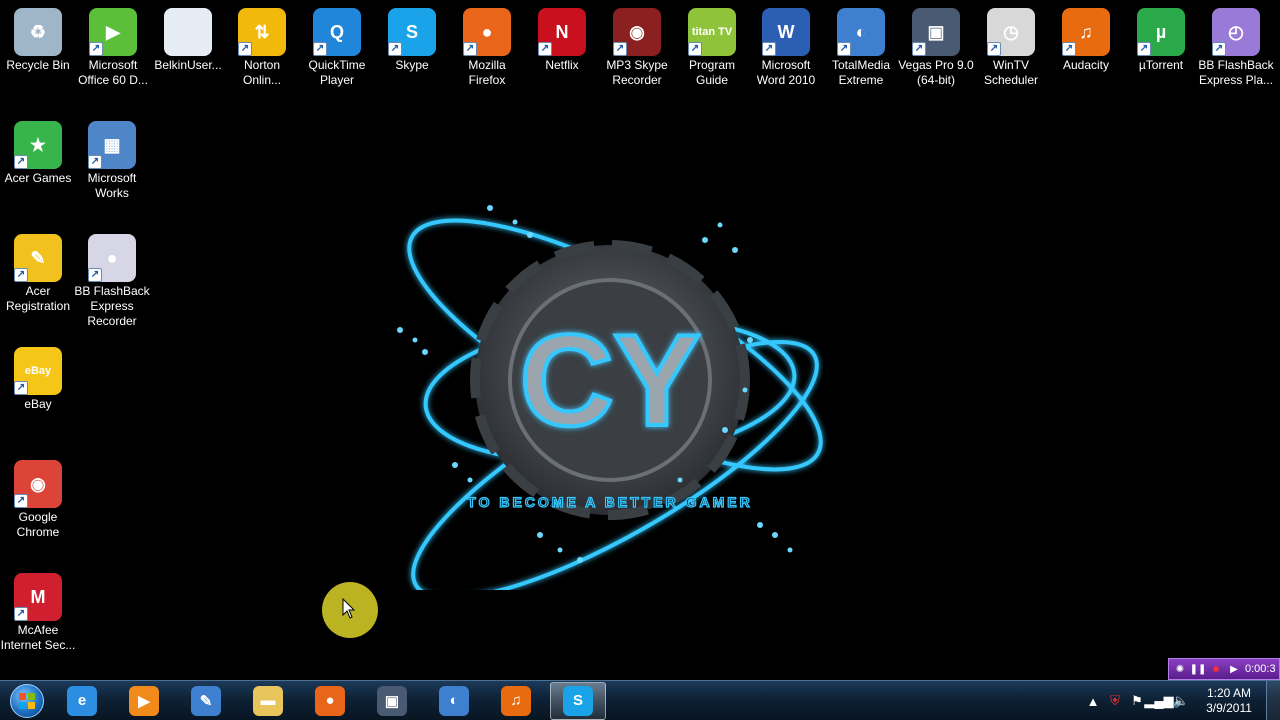 The width and height of the screenshot is (1280, 720). Describe the element at coordinates (1180, 669) in the screenshot. I see `recorder-logo-icon: ✺` at that location.